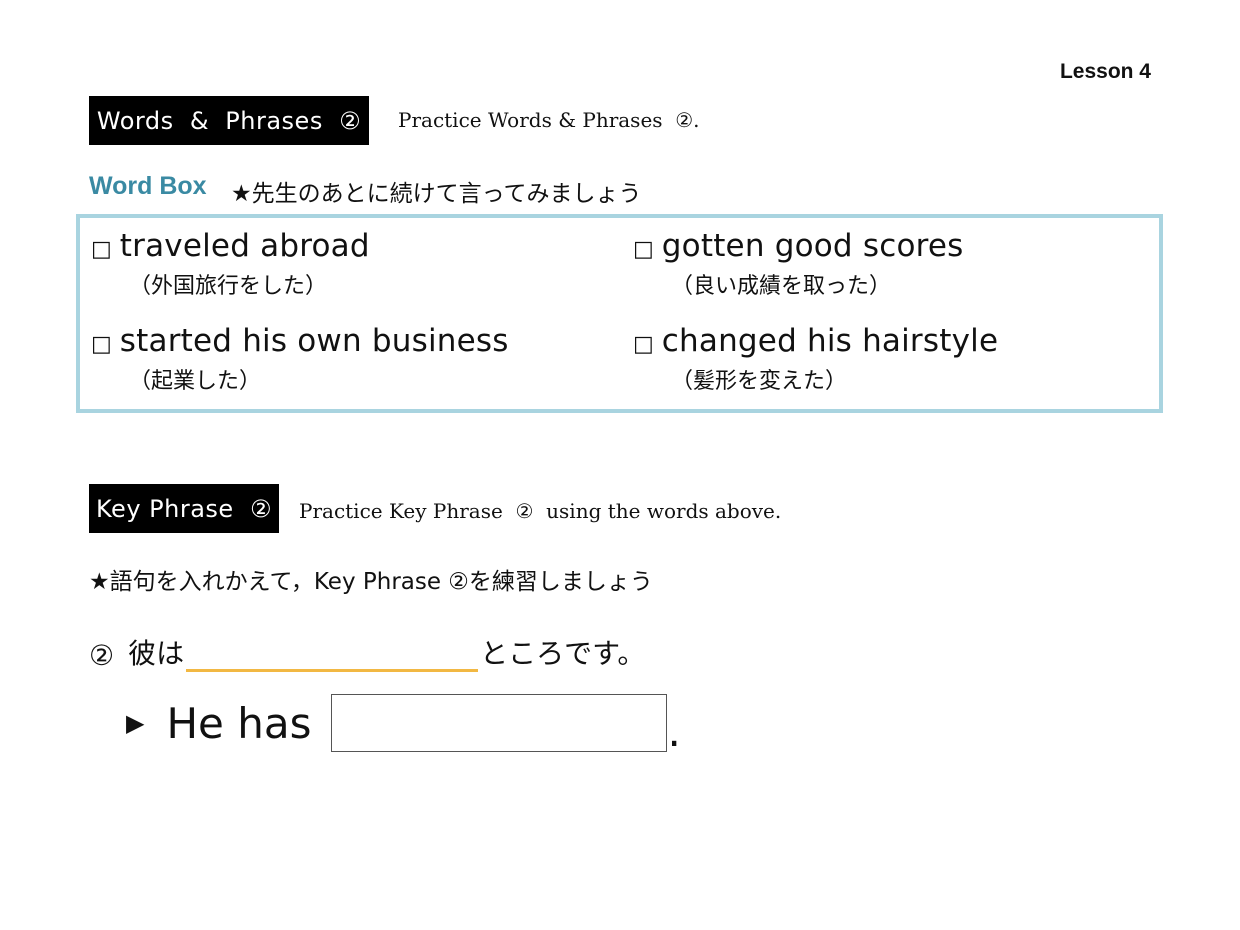 The width and height of the screenshot is (1240, 930). Describe the element at coordinates (499, 723) in the screenshot. I see `answer-input-box` at that location.